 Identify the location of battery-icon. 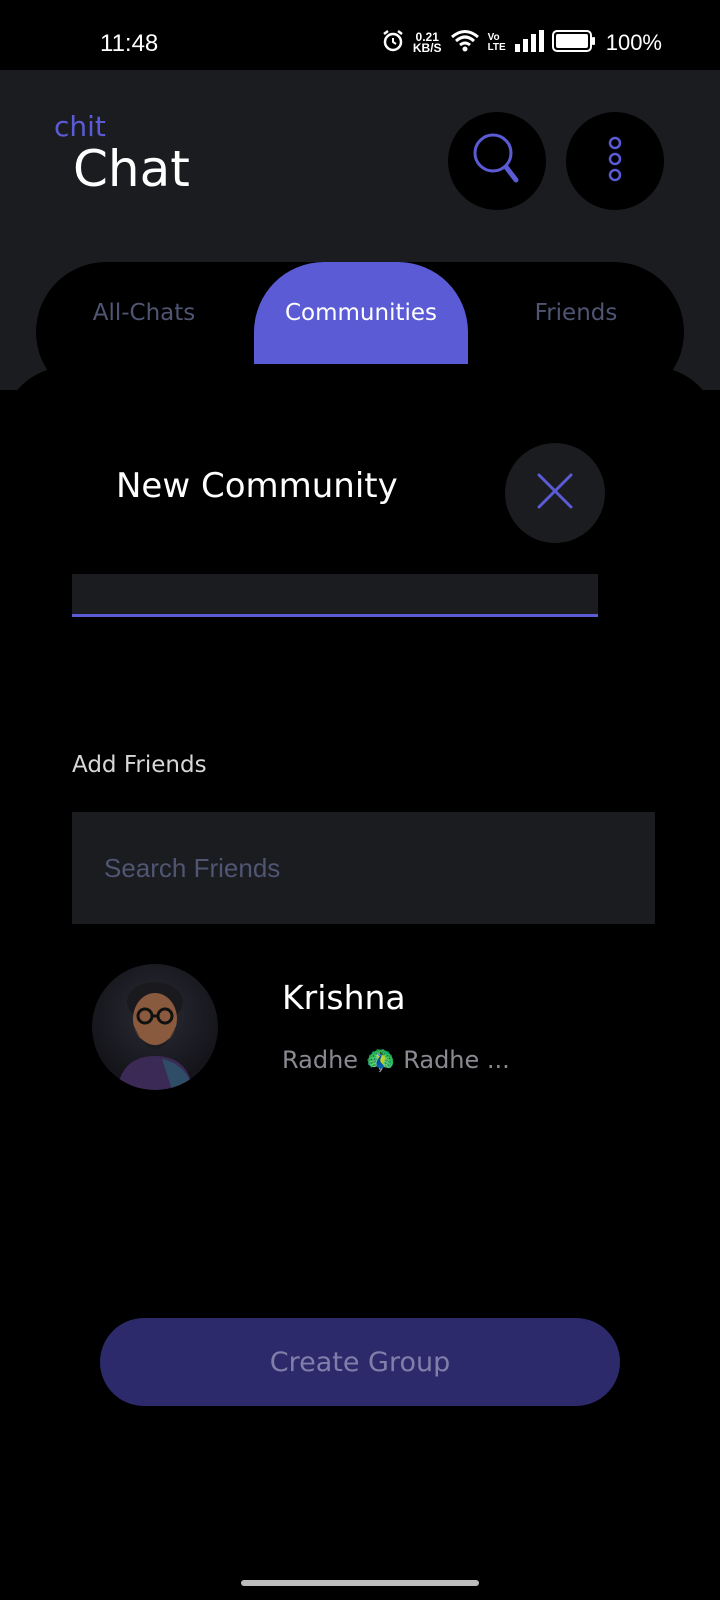
(573, 43).